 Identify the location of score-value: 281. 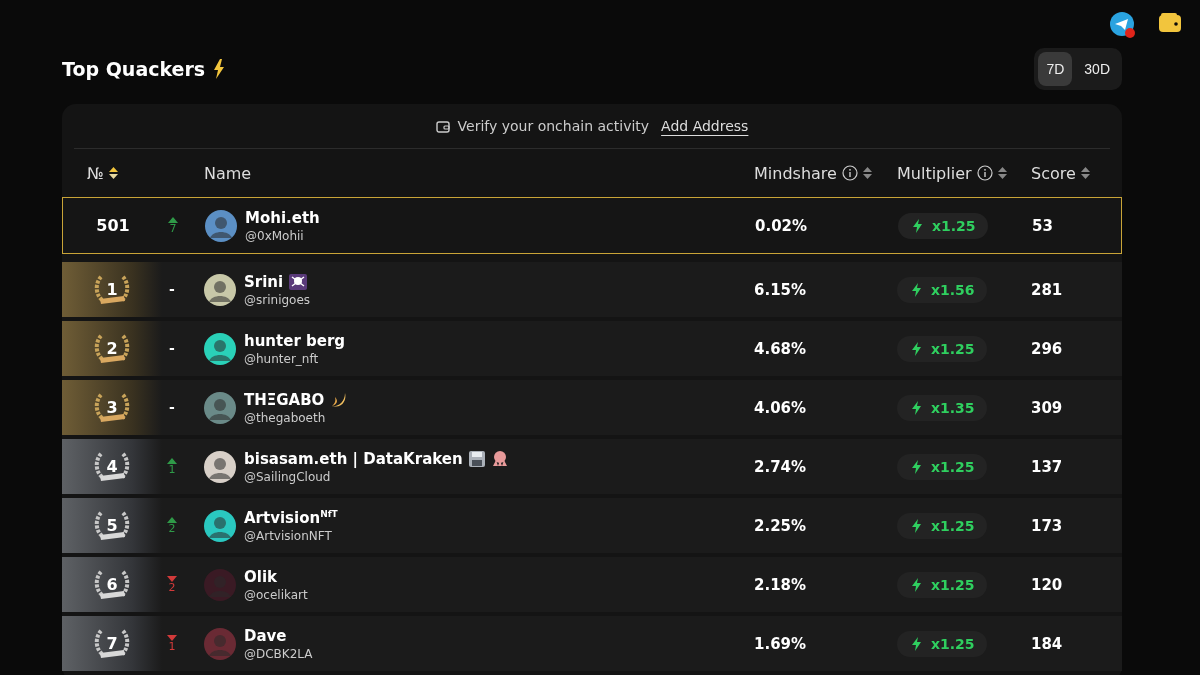
(1047, 289).